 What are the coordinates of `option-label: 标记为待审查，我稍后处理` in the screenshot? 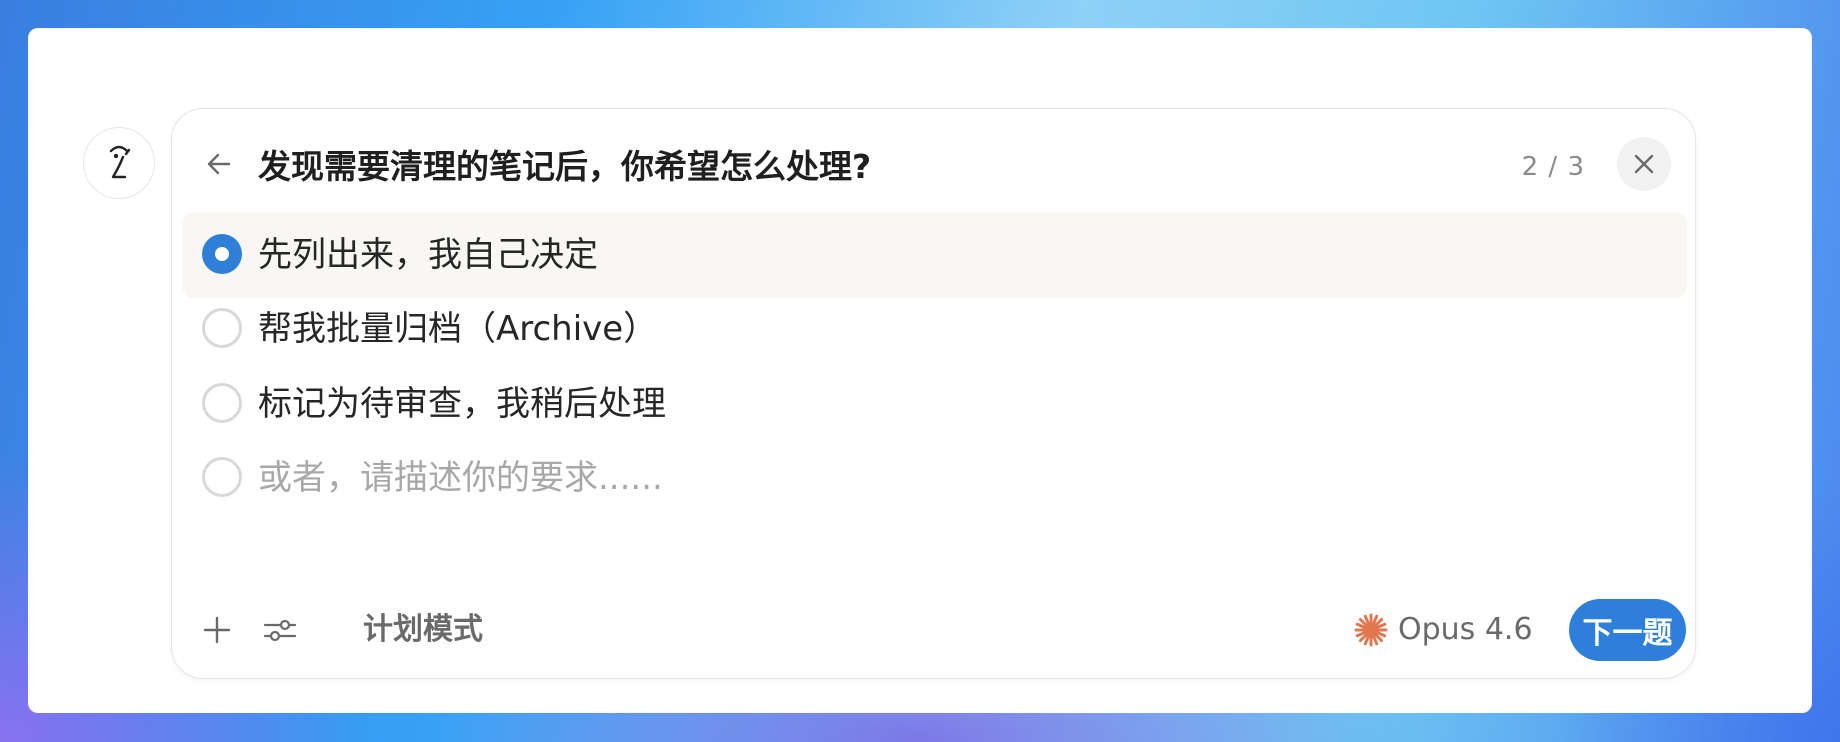 It's located at (462, 404).